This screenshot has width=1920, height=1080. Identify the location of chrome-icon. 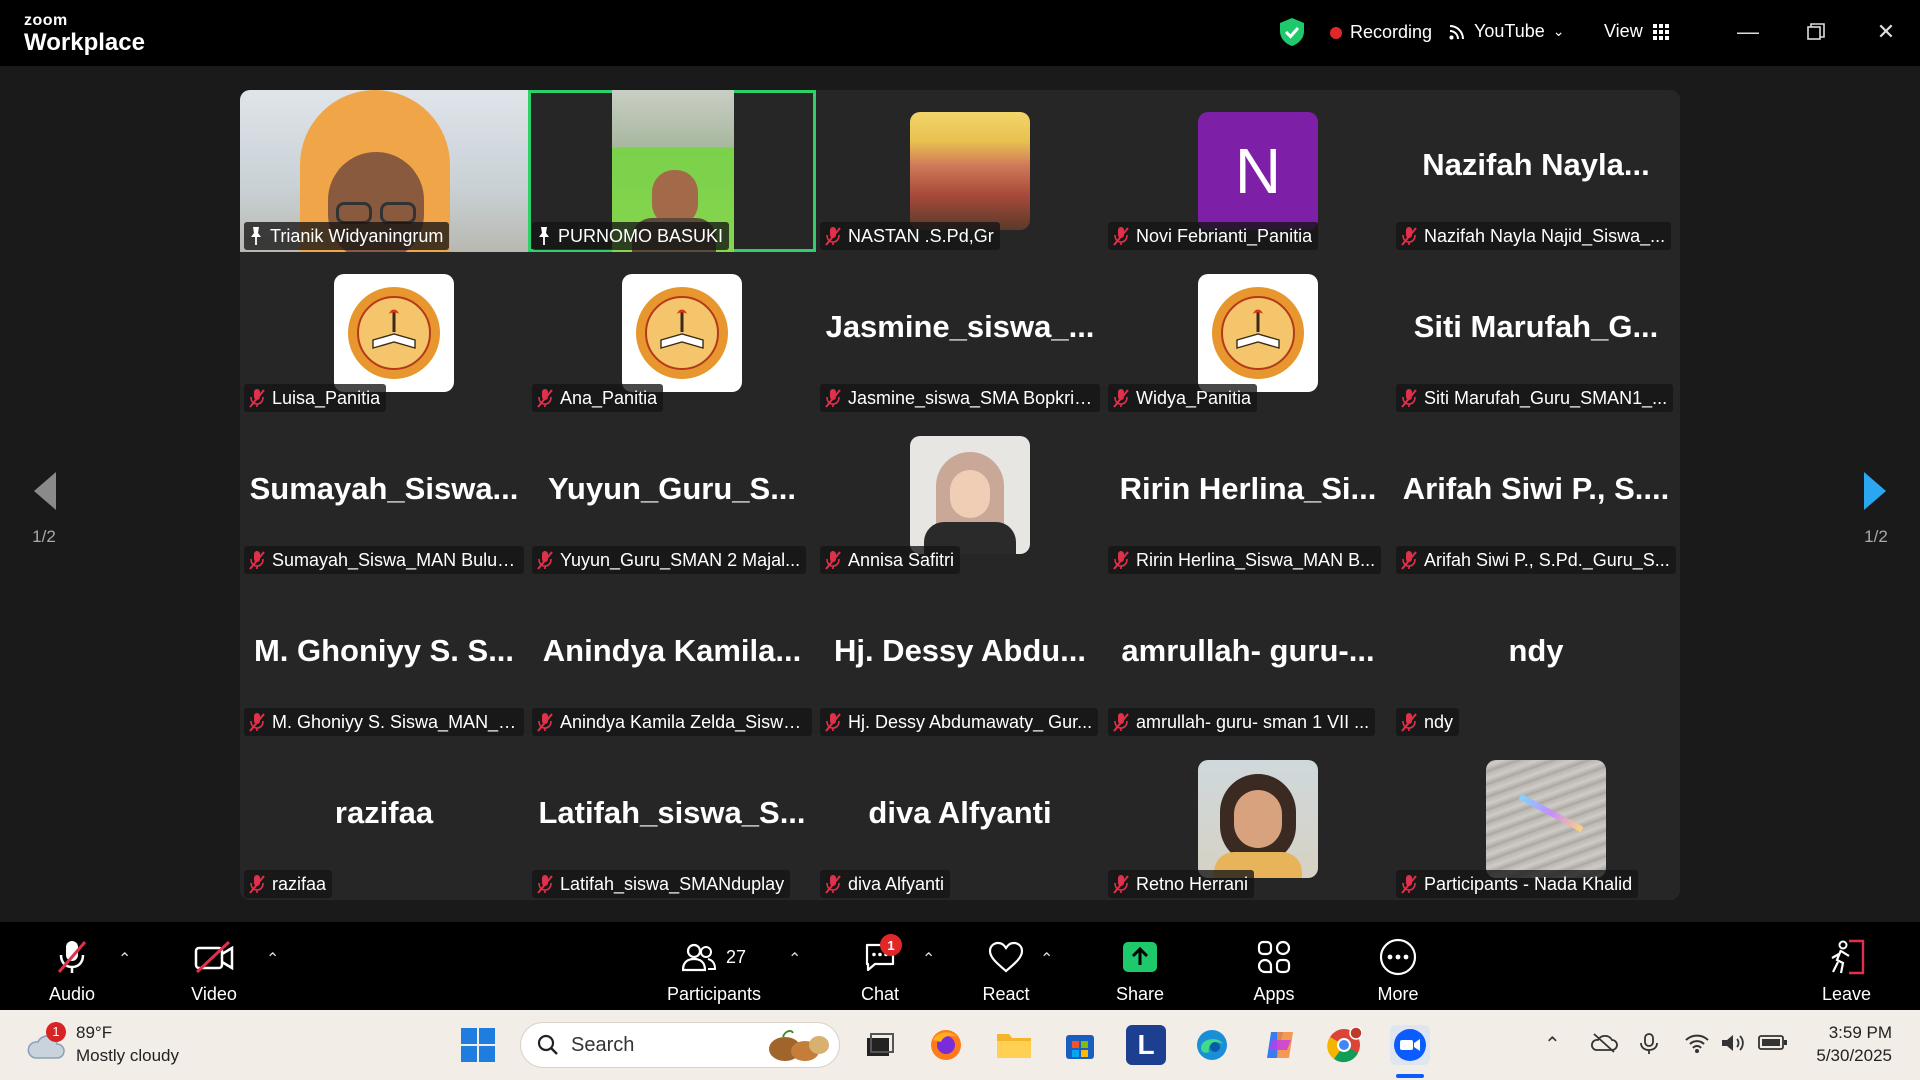
(1344, 1045).